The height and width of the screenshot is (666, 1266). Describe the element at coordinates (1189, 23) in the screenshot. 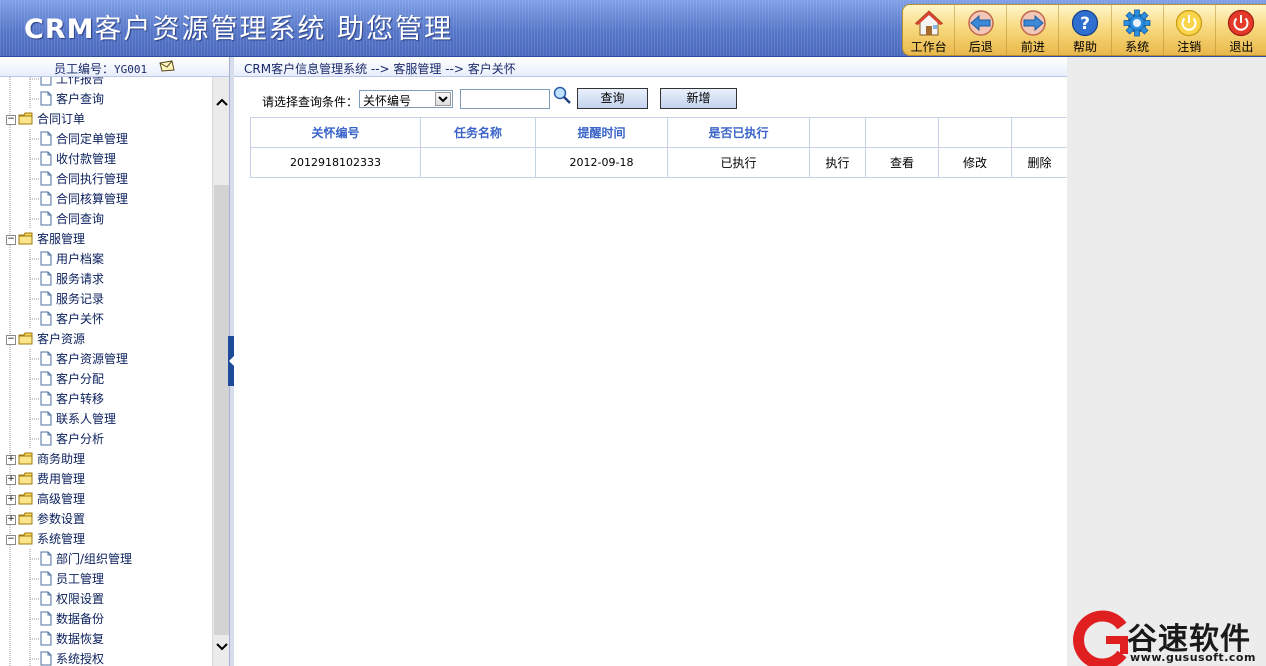

I see `power-icon` at that location.